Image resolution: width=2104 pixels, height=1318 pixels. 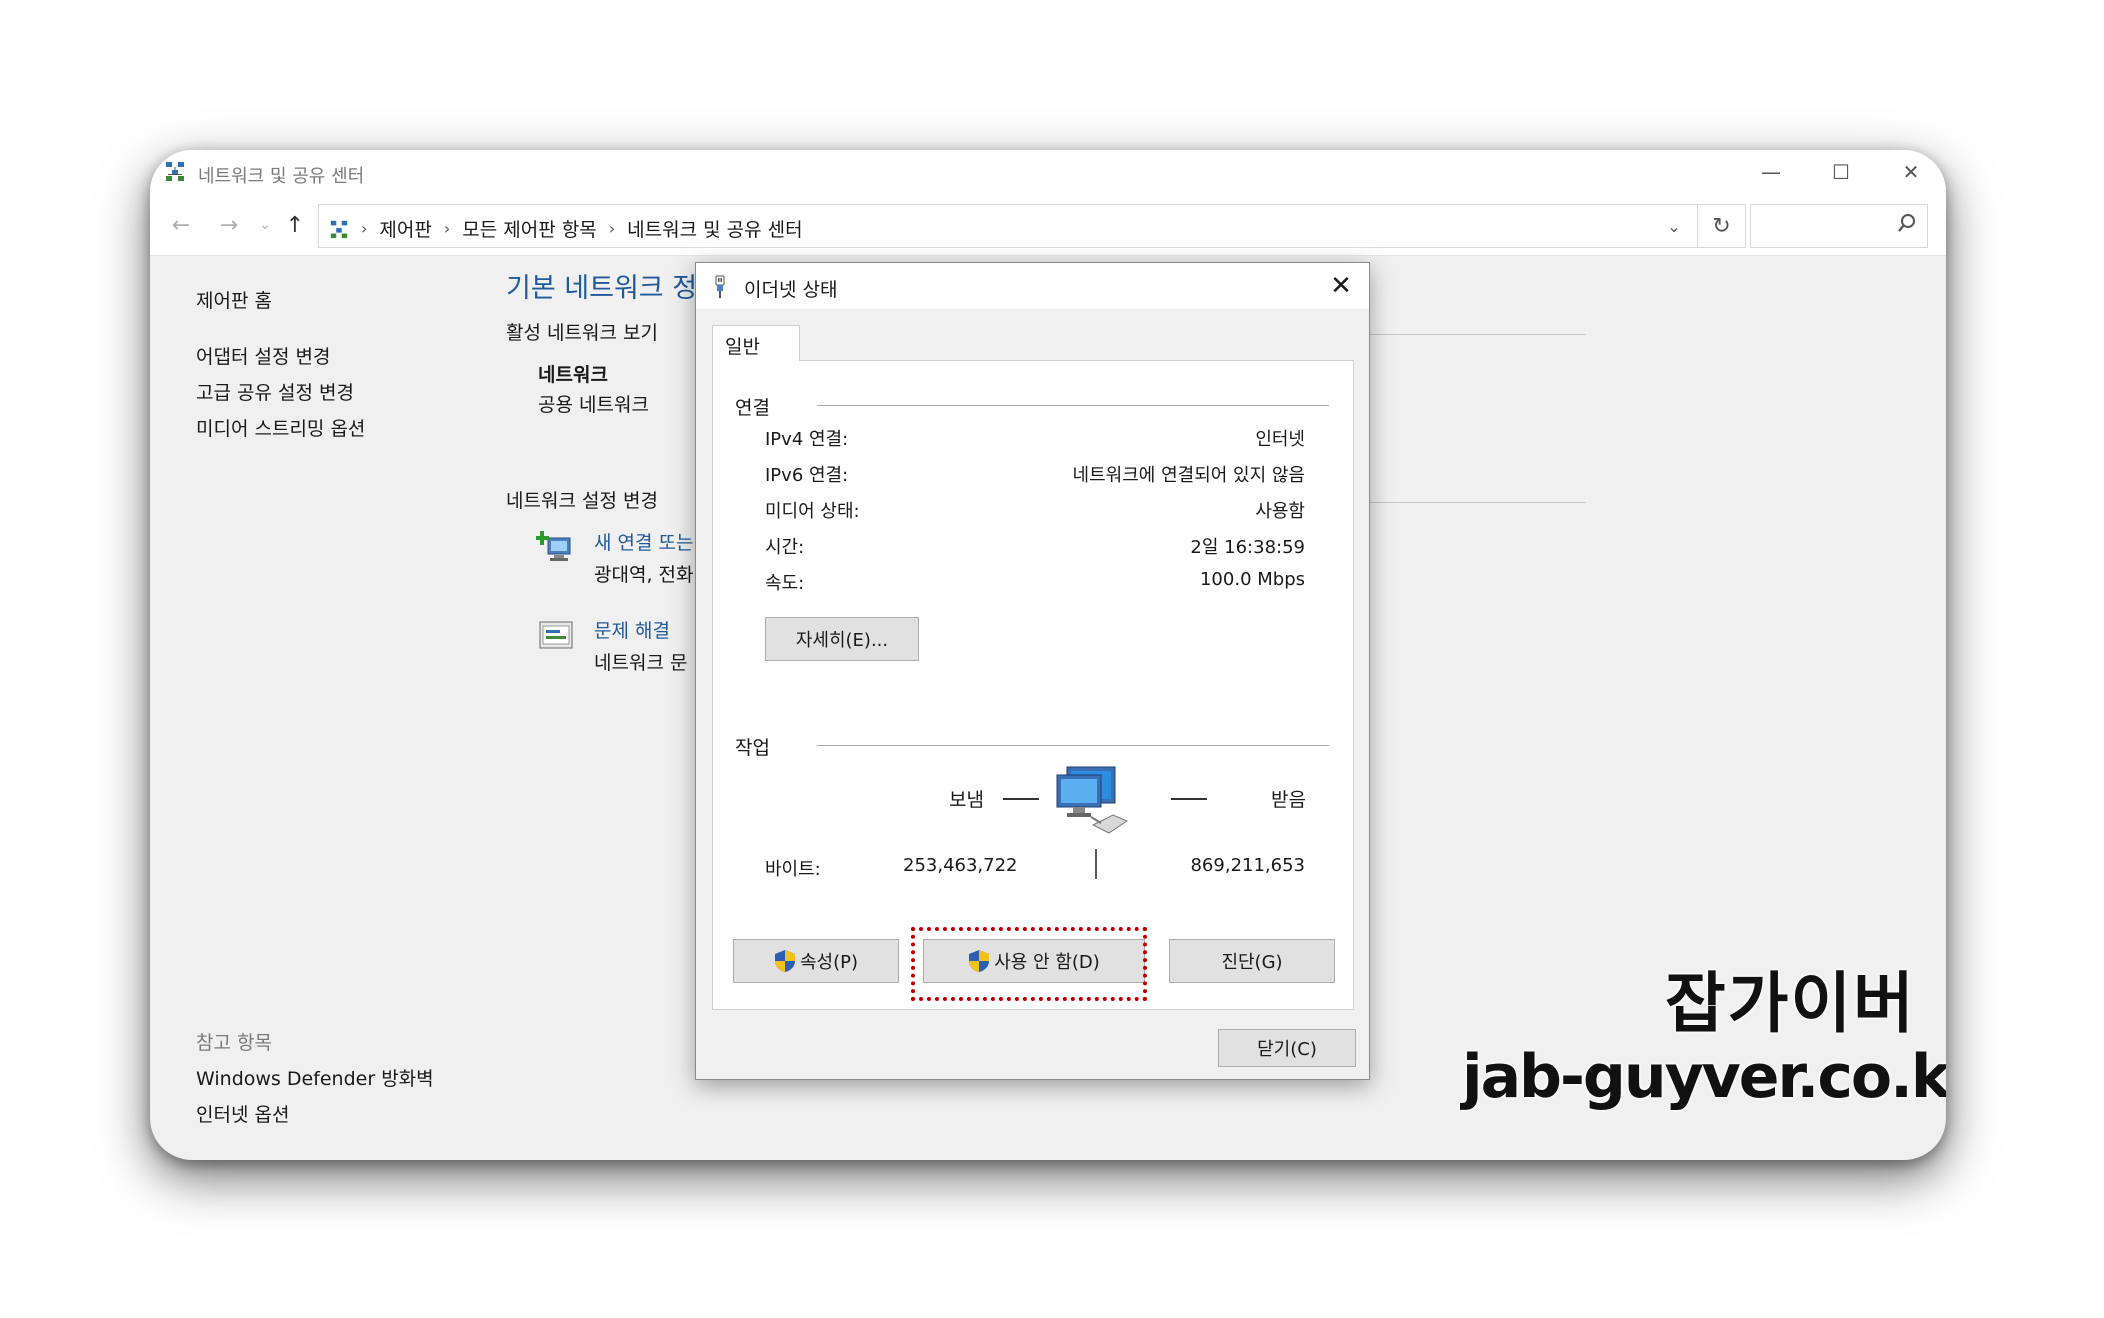 What do you see at coordinates (315, 1077) in the screenshot?
I see `sidebar-item-defender-firewall: Windows Defender 방화벽` at bounding box center [315, 1077].